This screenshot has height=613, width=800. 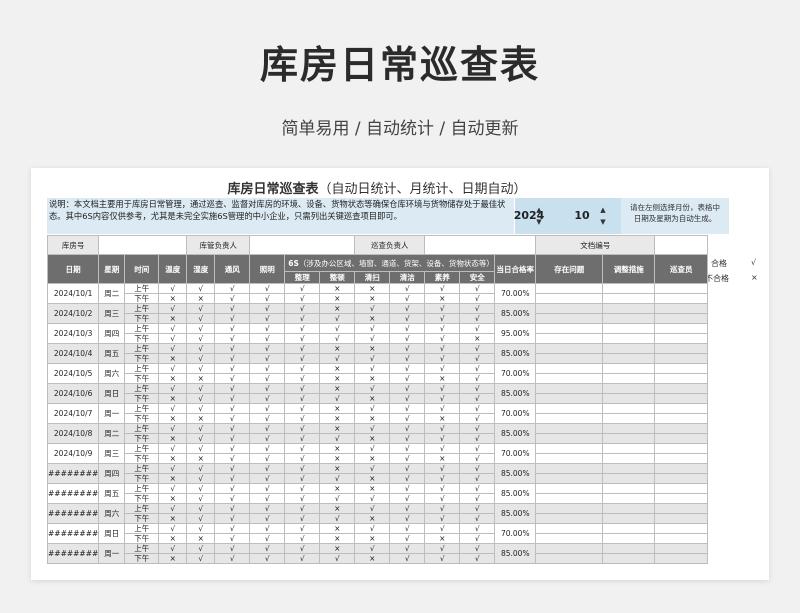 What do you see at coordinates (73, 373) in the screenshot?
I see `date-cell: 2024/10/5` at bounding box center [73, 373].